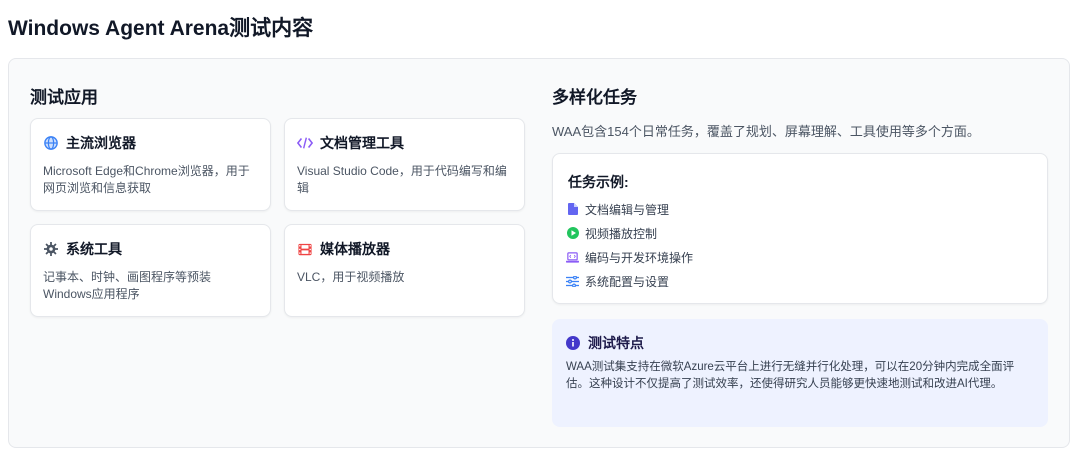 The height and width of the screenshot is (457, 1080). I want to click on page-title: Windows Agent Arena测试内容, so click(161, 28).